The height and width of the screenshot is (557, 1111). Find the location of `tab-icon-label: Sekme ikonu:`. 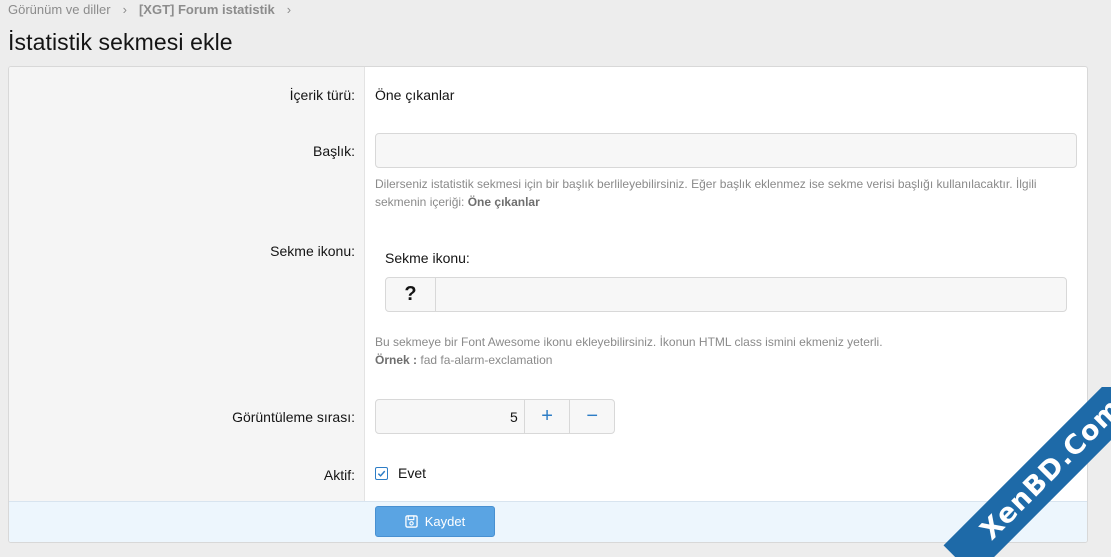

tab-icon-label: Sekme ikonu: is located at coordinates (312, 251).